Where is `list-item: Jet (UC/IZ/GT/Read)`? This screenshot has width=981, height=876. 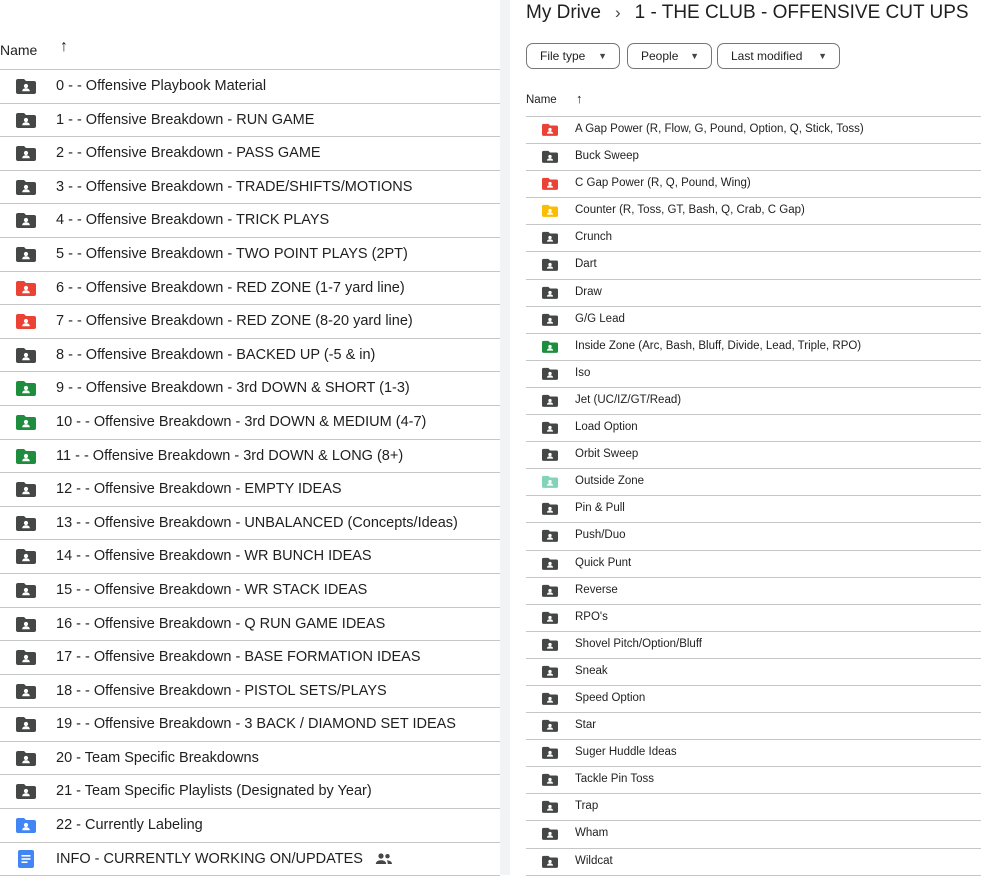
list-item: Jet (UC/IZ/GT/Read) is located at coordinates (753, 402).